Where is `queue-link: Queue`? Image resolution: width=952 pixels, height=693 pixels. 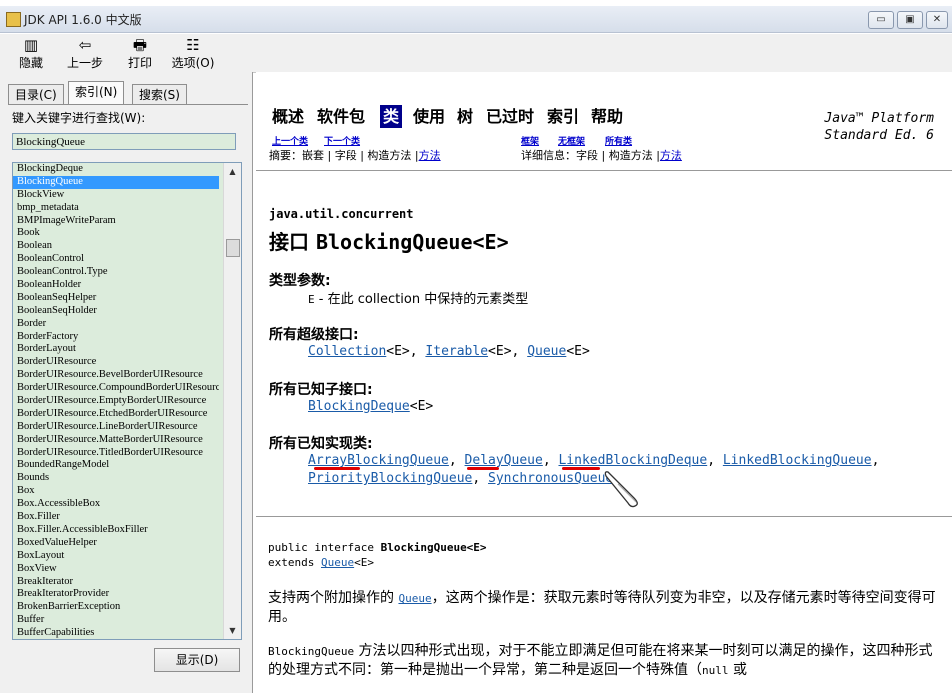 queue-link: Queue is located at coordinates (546, 351).